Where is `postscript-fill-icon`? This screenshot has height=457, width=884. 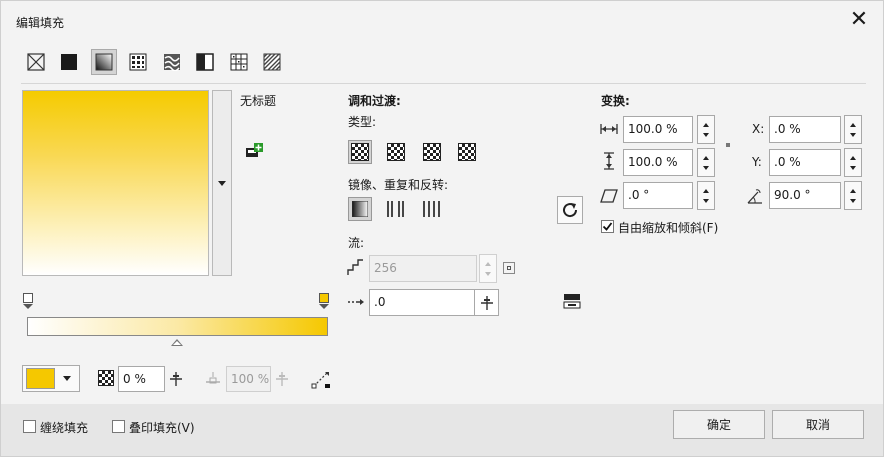
postscript-fill-icon is located at coordinates (272, 62).